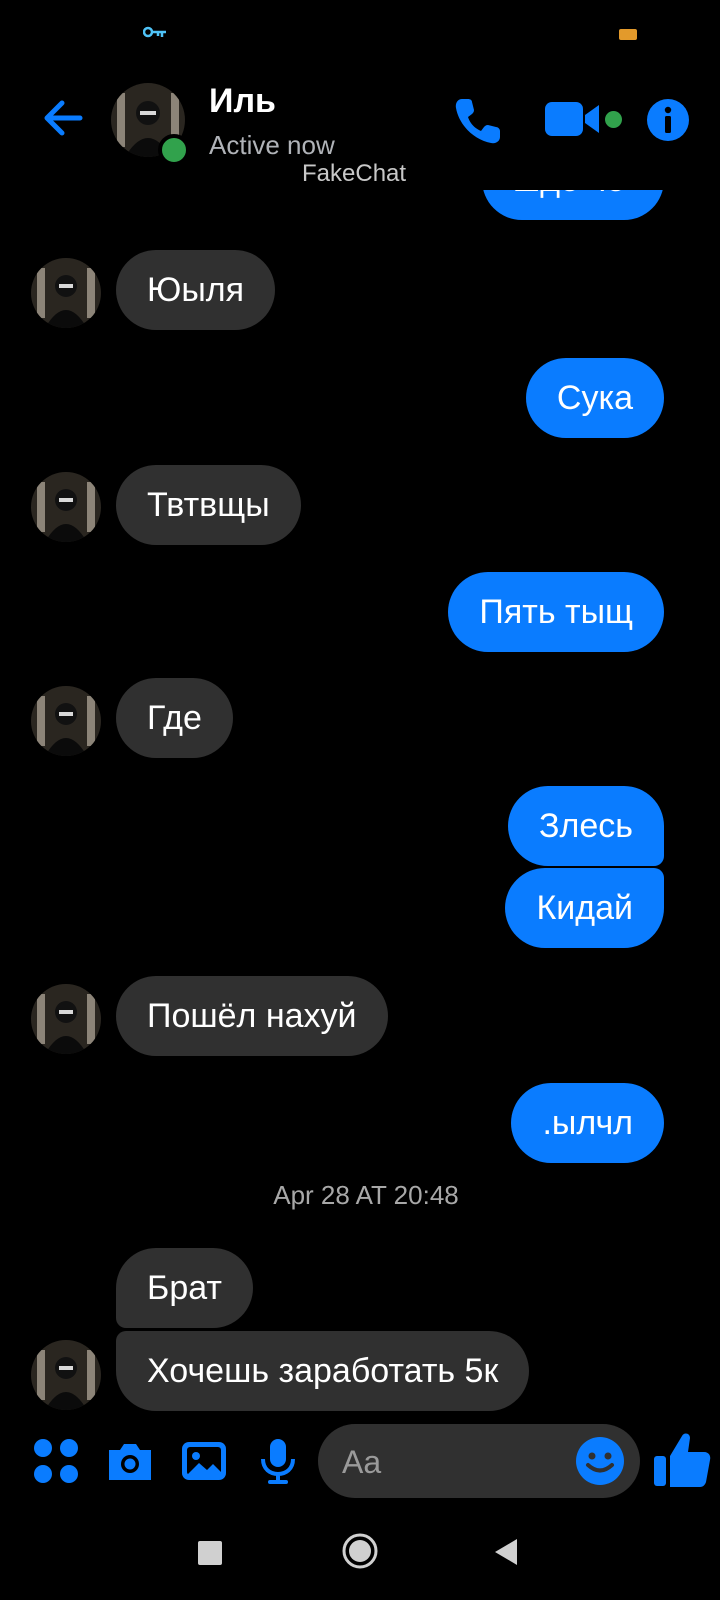 The height and width of the screenshot is (1600, 720). Describe the element at coordinates (360, 1551) in the screenshot. I see `home-icon` at that location.